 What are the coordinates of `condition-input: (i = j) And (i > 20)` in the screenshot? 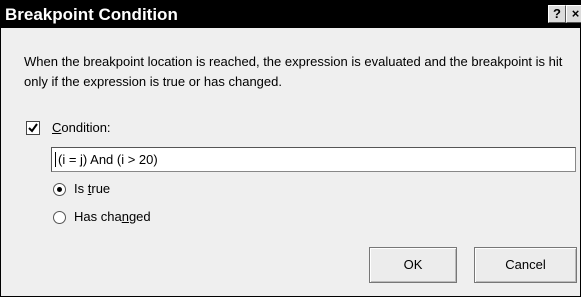 It's located at (313, 159).